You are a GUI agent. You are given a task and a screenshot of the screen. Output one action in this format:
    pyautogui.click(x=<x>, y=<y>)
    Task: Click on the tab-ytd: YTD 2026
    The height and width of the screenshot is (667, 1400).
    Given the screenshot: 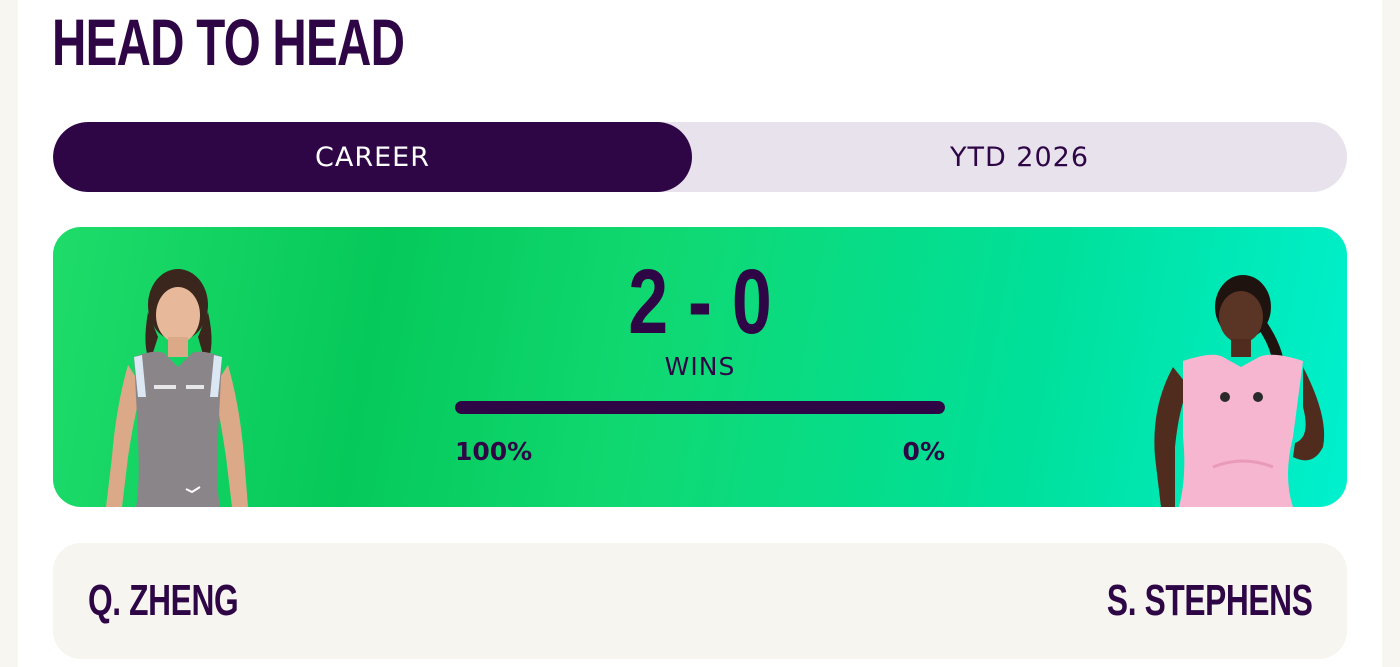 What is the action you would take?
    pyautogui.click(x=1019, y=157)
    